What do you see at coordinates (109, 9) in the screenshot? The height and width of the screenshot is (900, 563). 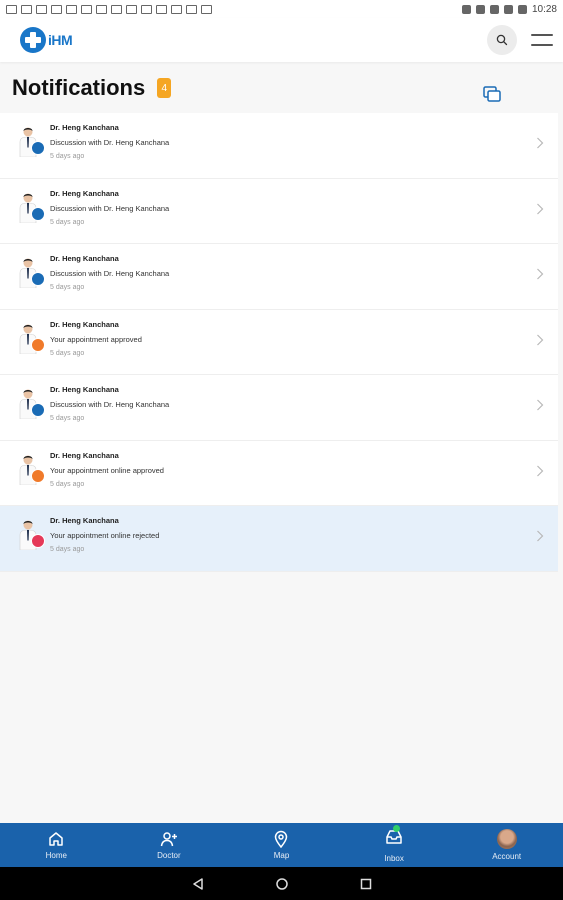 I see `notification-icons` at bounding box center [109, 9].